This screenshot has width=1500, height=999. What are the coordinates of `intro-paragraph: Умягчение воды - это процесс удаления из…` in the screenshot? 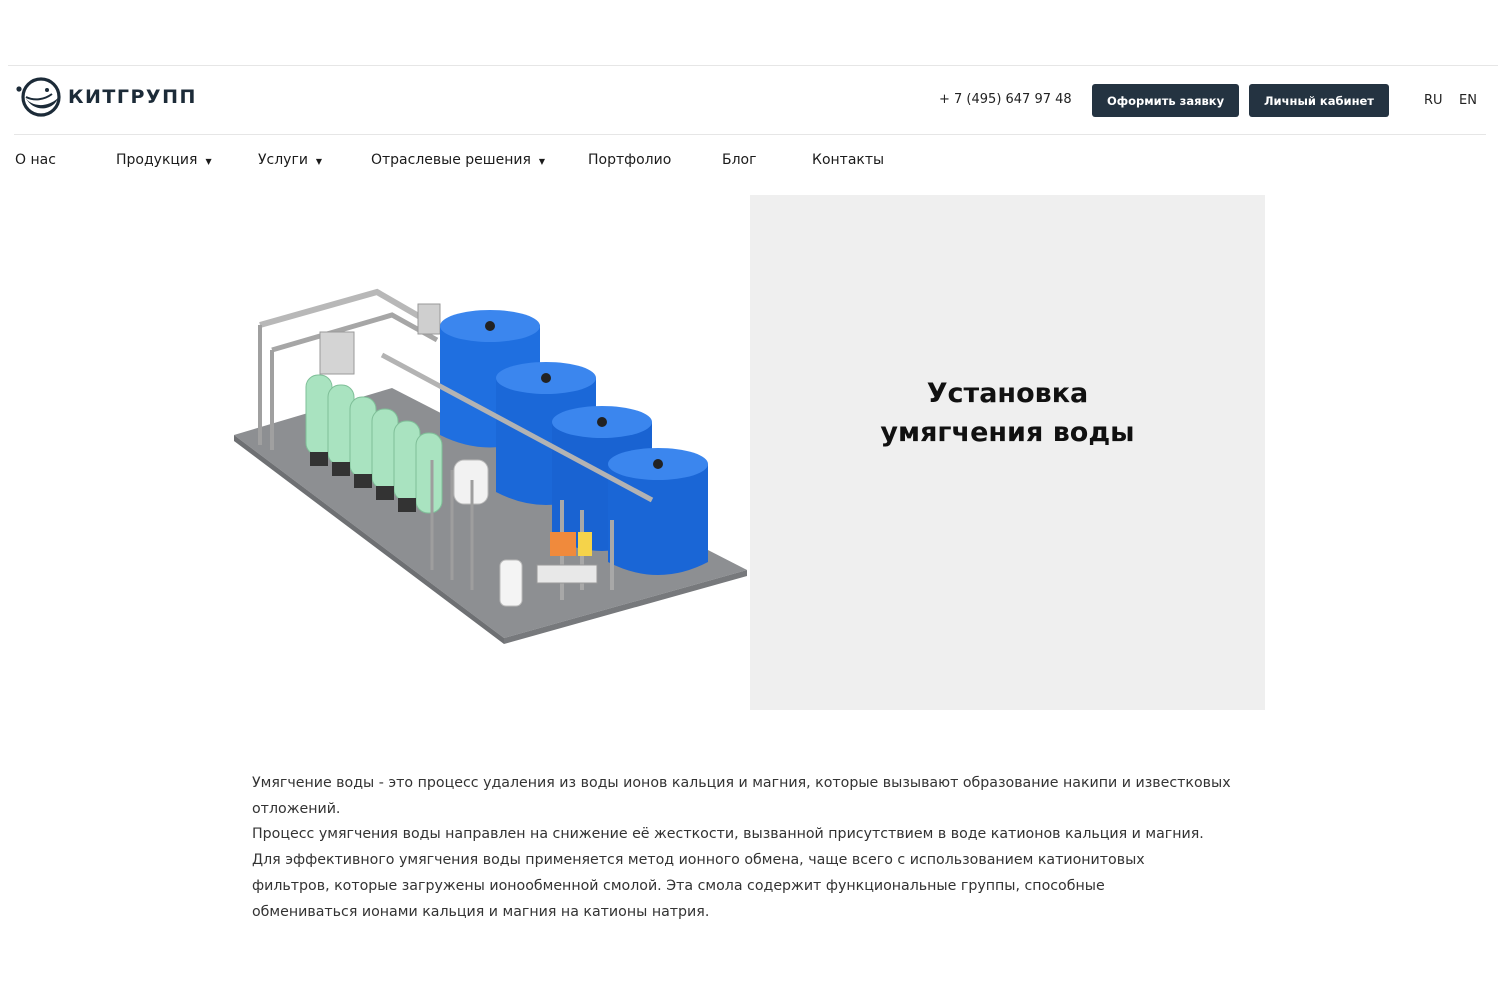 It's located at (741, 796).